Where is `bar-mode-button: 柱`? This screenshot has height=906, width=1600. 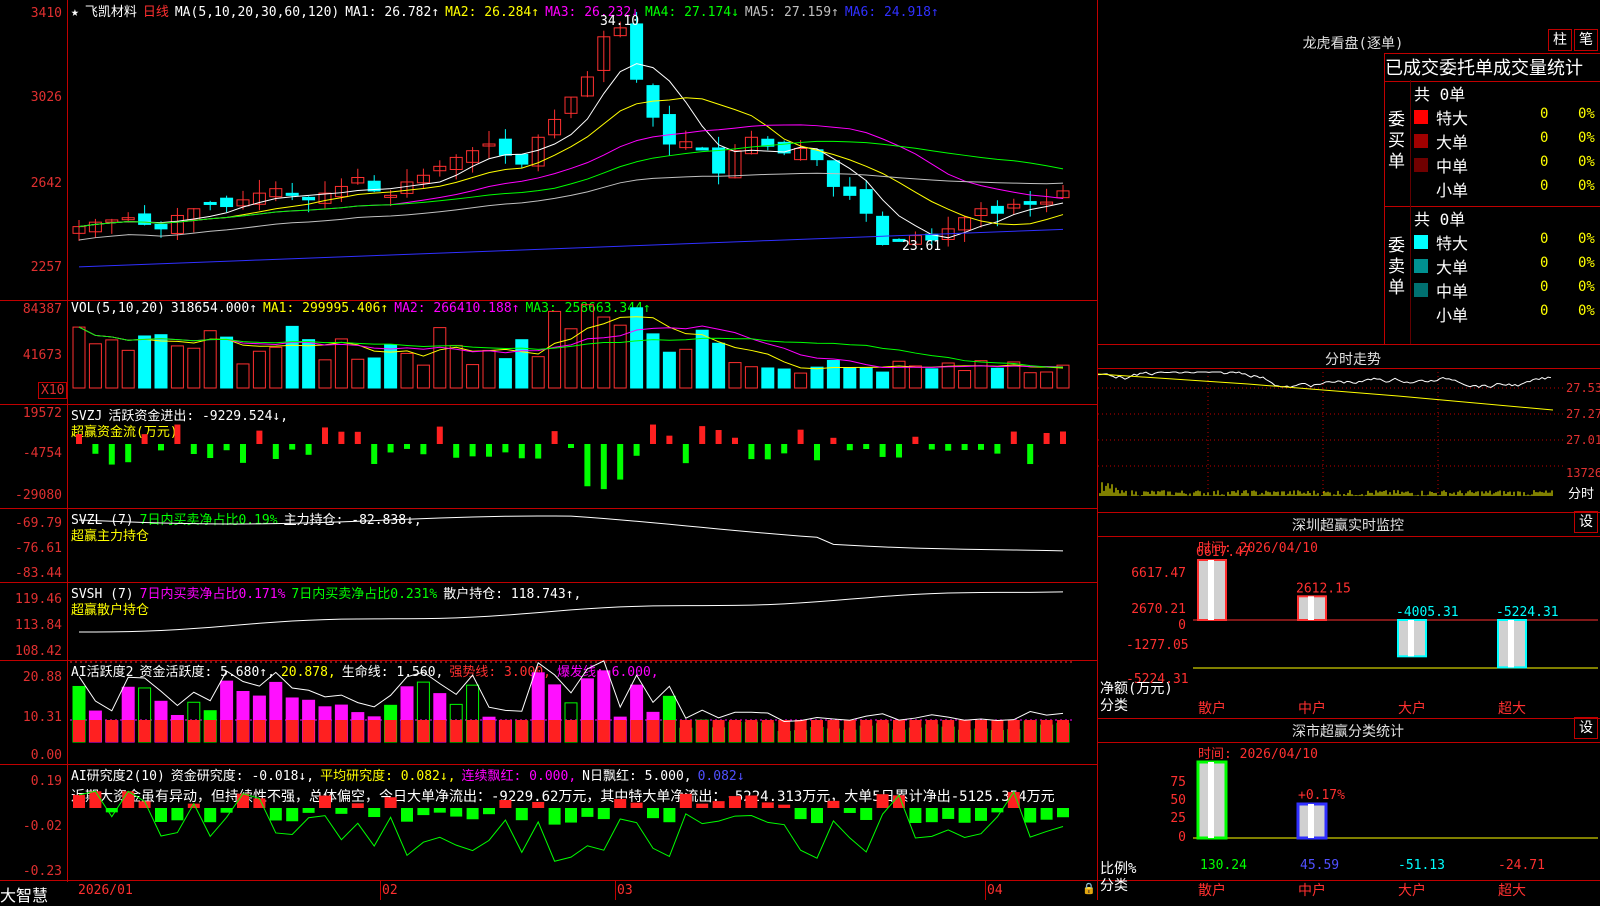 bar-mode-button: 柱 is located at coordinates (1560, 40).